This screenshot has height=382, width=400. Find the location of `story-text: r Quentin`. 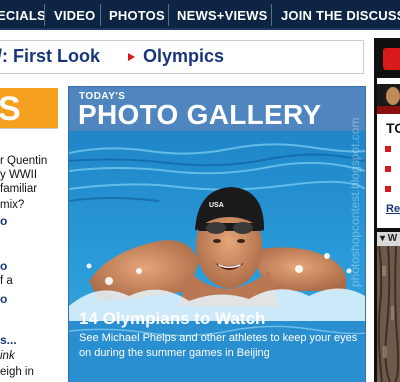

story-text: r Quentin is located at coordinates (24, 161).